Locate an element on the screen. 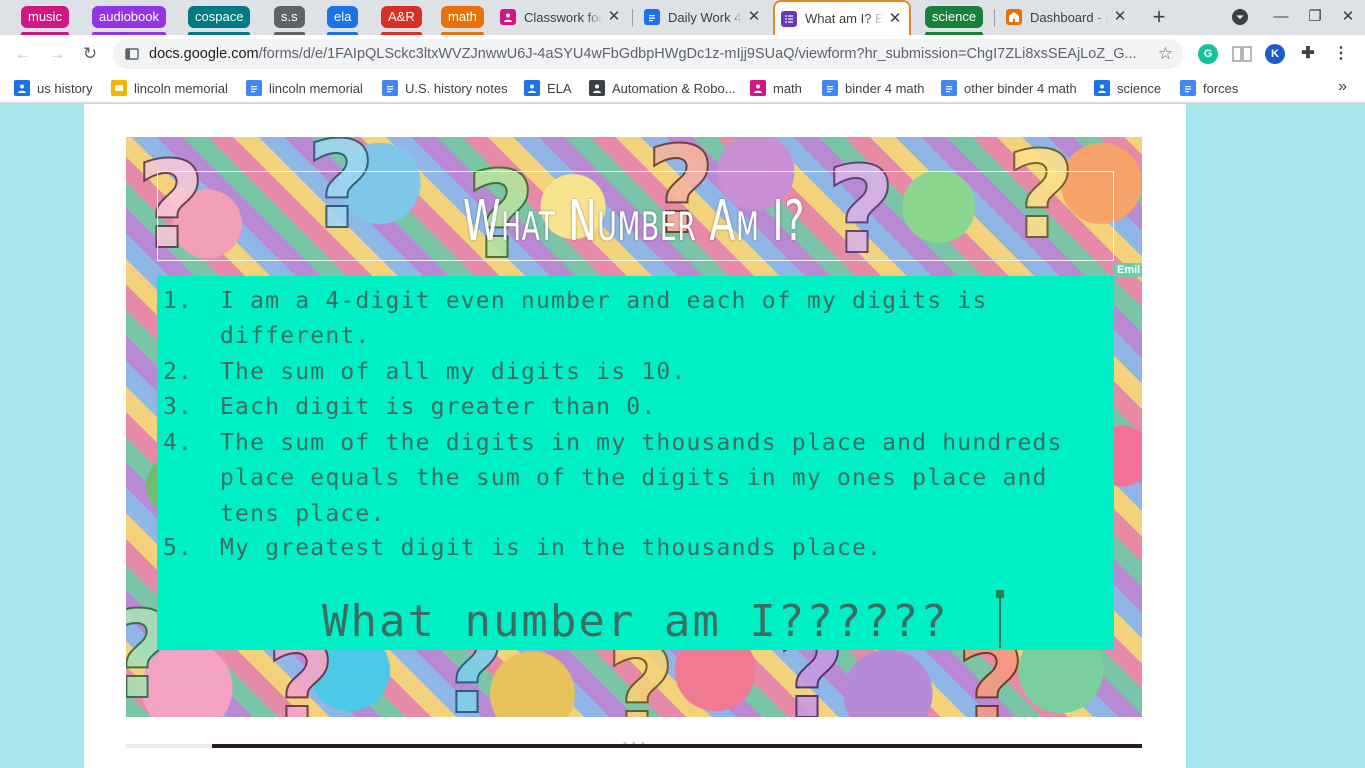 This screenshot has height=768, width=1365. bookmarks-overflow-chevron-icon: » is located at coordinates (1342, 87).